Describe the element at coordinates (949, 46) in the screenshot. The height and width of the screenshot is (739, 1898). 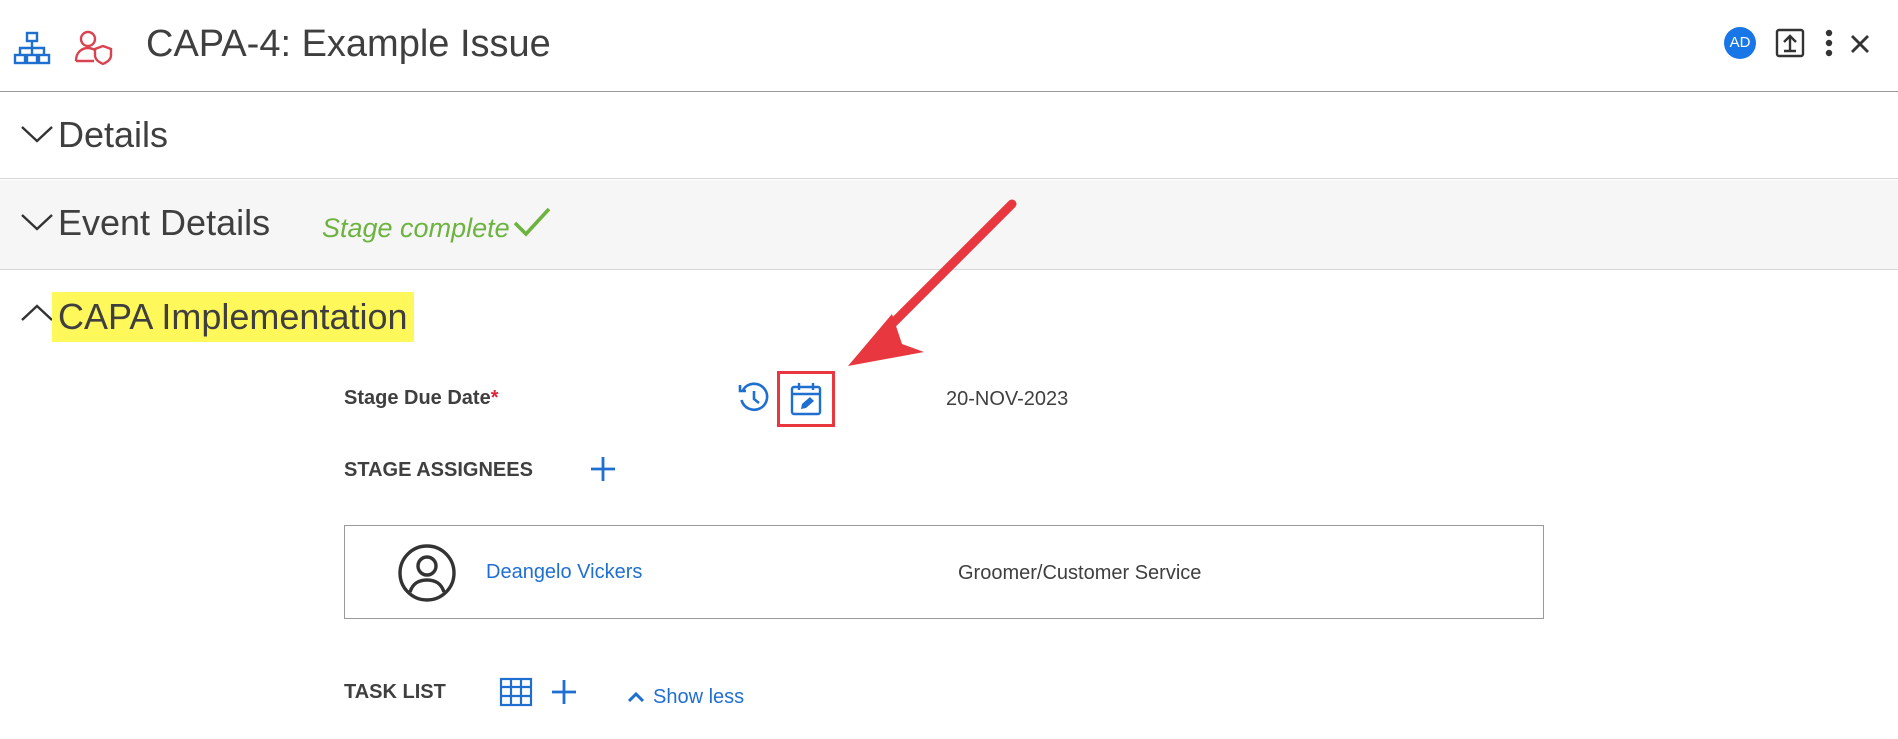
I see `top-header: CAPA-4: Example Issue AD` at that location.